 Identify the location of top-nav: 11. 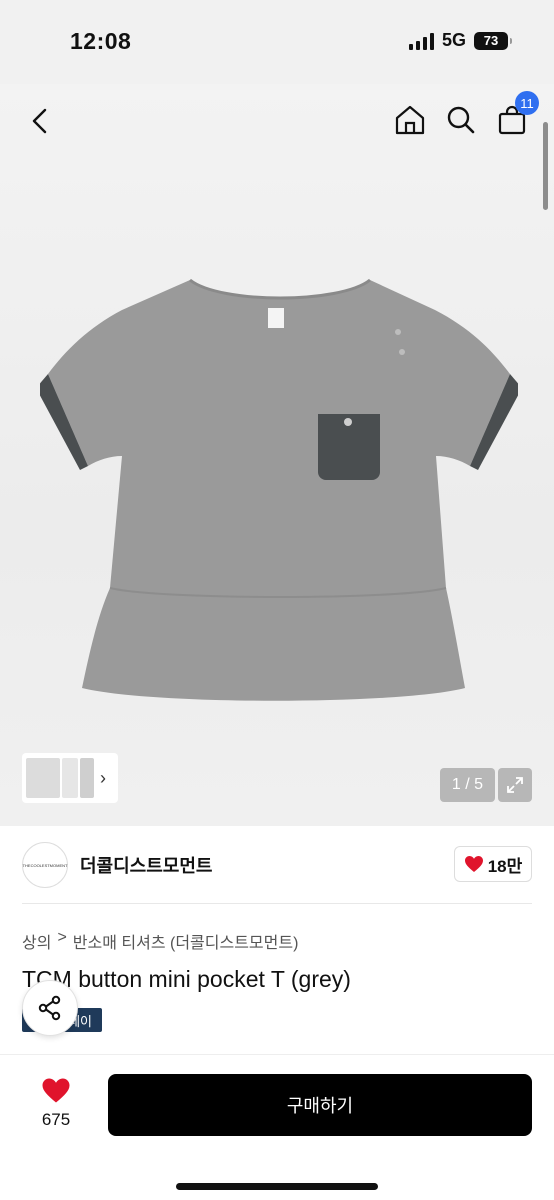
(277, 119).